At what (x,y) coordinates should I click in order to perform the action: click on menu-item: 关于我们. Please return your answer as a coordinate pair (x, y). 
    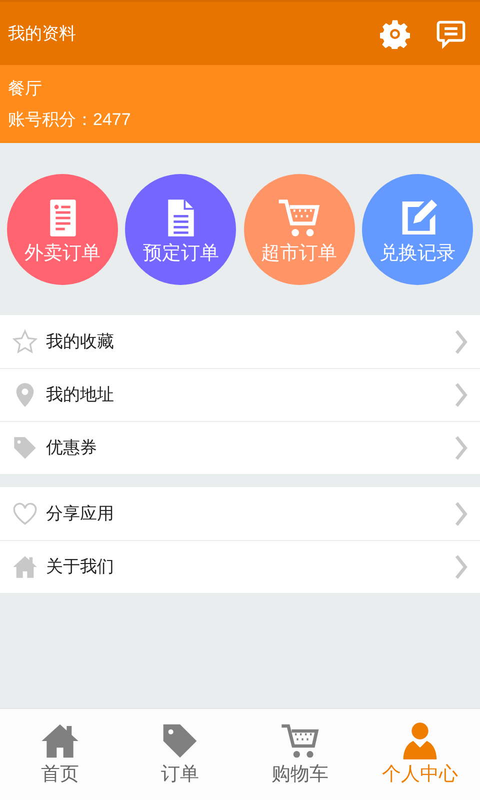
    Looking at the image, I should click on (240, 566).